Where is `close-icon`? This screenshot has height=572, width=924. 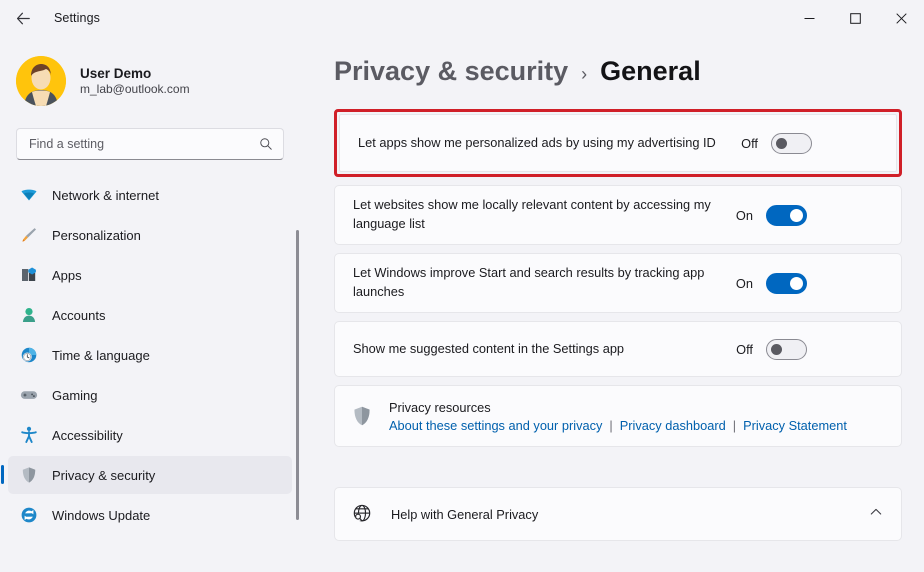
close-icon is located at coordinates (901, 18).